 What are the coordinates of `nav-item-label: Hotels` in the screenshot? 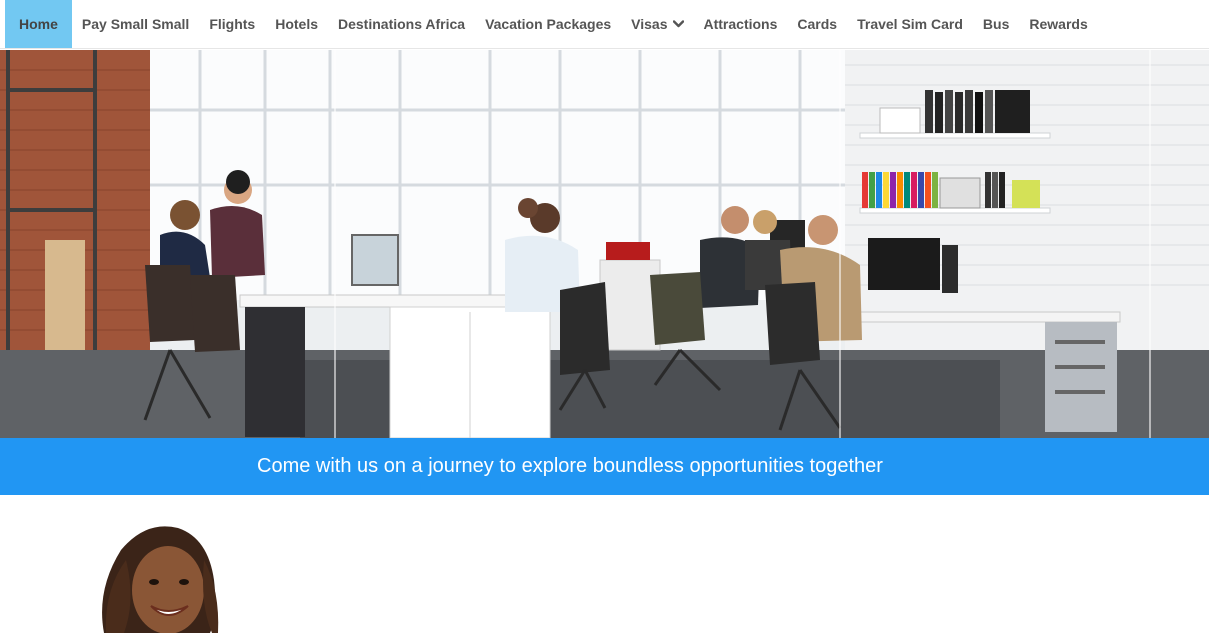 It's located at (296, 24).